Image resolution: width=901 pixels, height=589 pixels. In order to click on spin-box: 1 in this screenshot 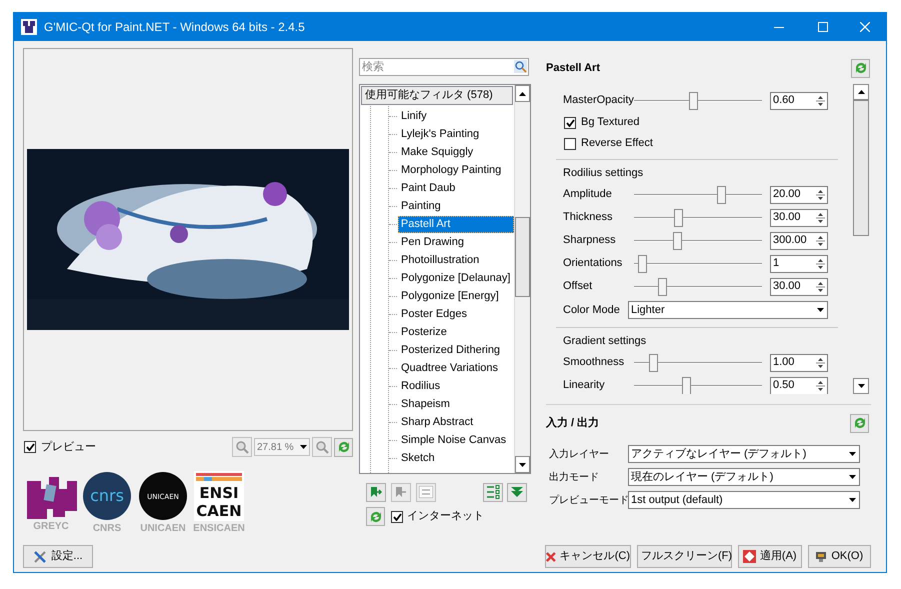, I will do `click(799, 263)`.